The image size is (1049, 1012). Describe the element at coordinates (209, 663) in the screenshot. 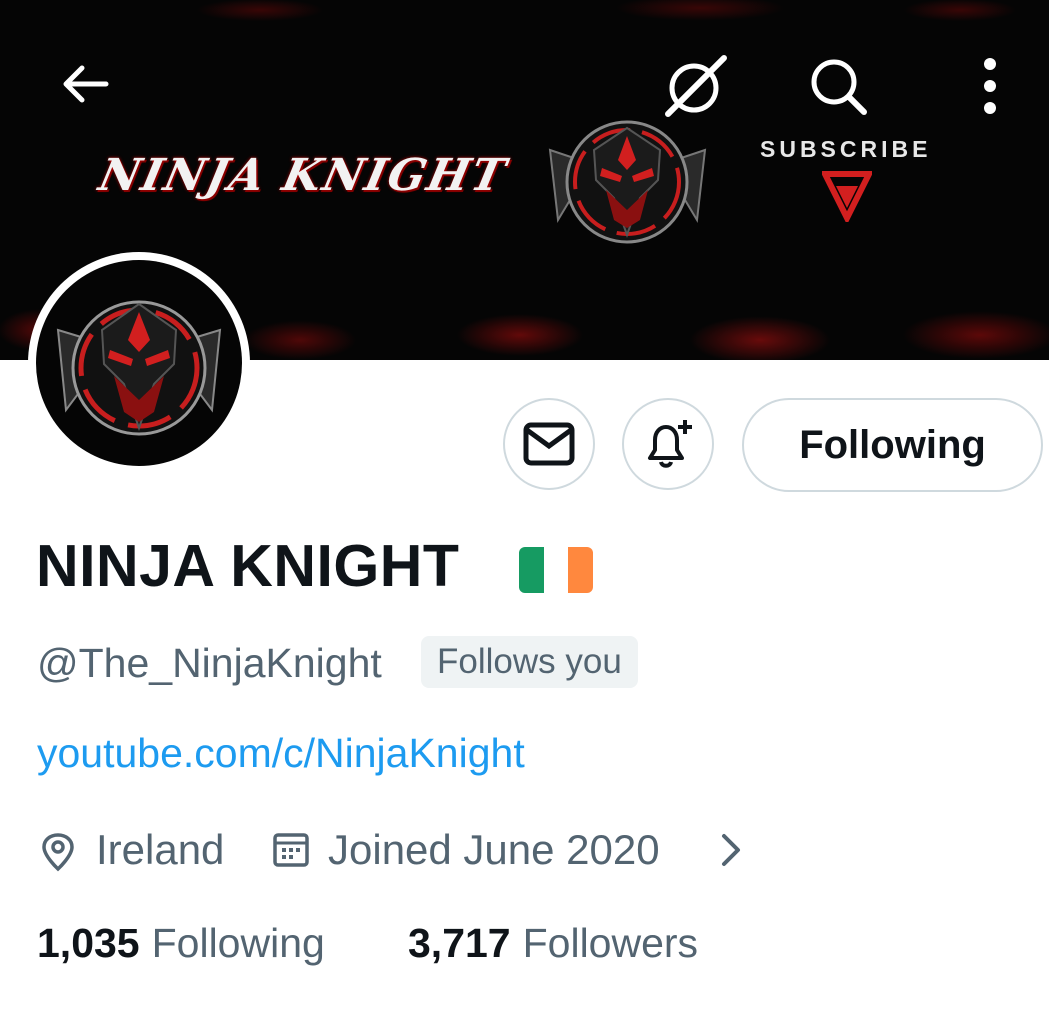

I see `user-handle: @The_NinjaKnight` at that location.